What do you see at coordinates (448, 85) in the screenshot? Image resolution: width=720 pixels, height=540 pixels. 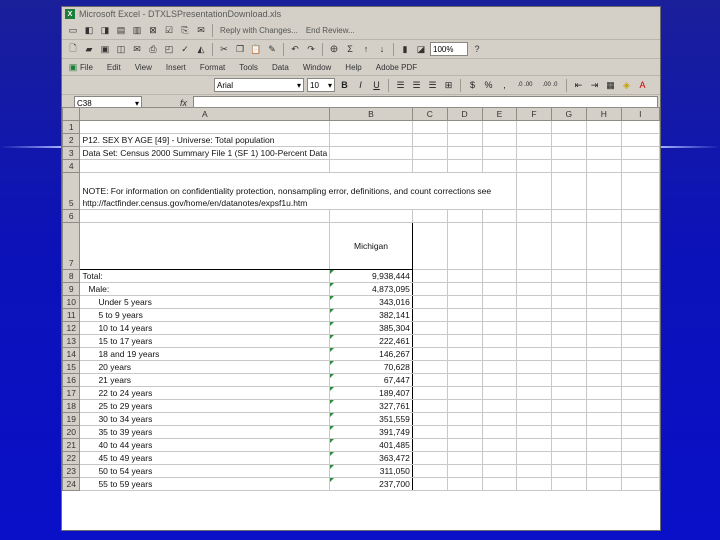 I see `merge-center-icon: ⊞` at bounding box center [448, 85].